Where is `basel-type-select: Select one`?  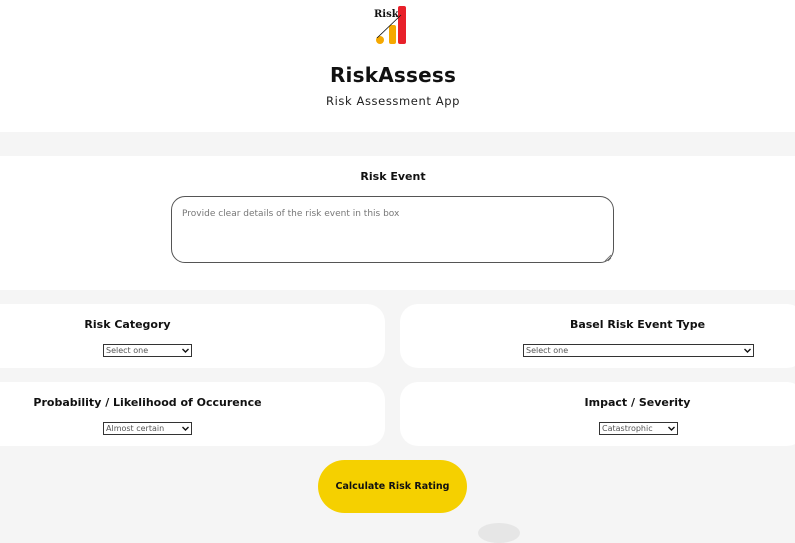 basel-type-select: Select one is located at coordinates (638, 350).